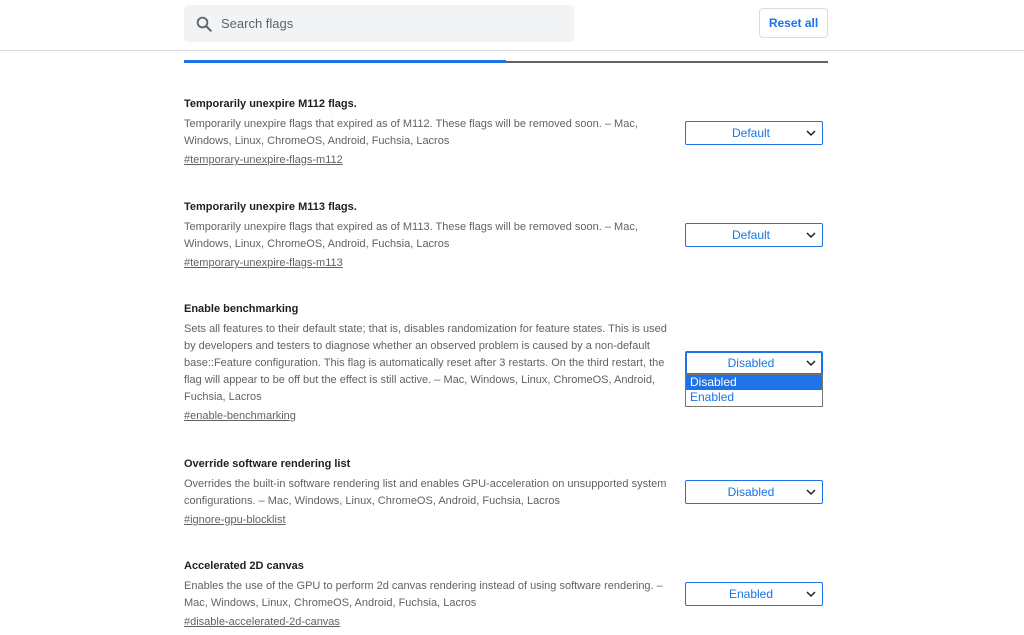  I want to click on flag-anchor-link: #temporary-unexpire-flags-m112, so click(263, 160).